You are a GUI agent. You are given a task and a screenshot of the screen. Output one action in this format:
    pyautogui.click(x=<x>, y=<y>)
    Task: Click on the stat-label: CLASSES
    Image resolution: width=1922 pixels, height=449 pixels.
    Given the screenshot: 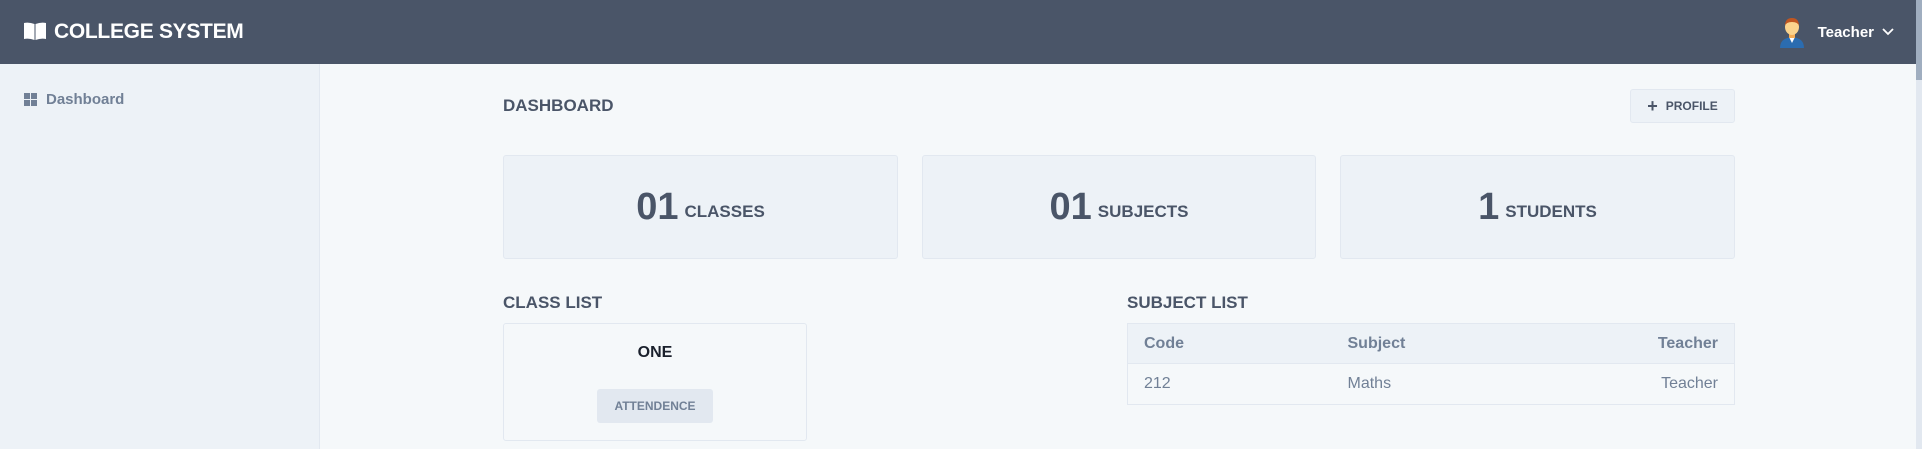 What is the action you would take?
    pyautogui.click(x=724, y=211)
    